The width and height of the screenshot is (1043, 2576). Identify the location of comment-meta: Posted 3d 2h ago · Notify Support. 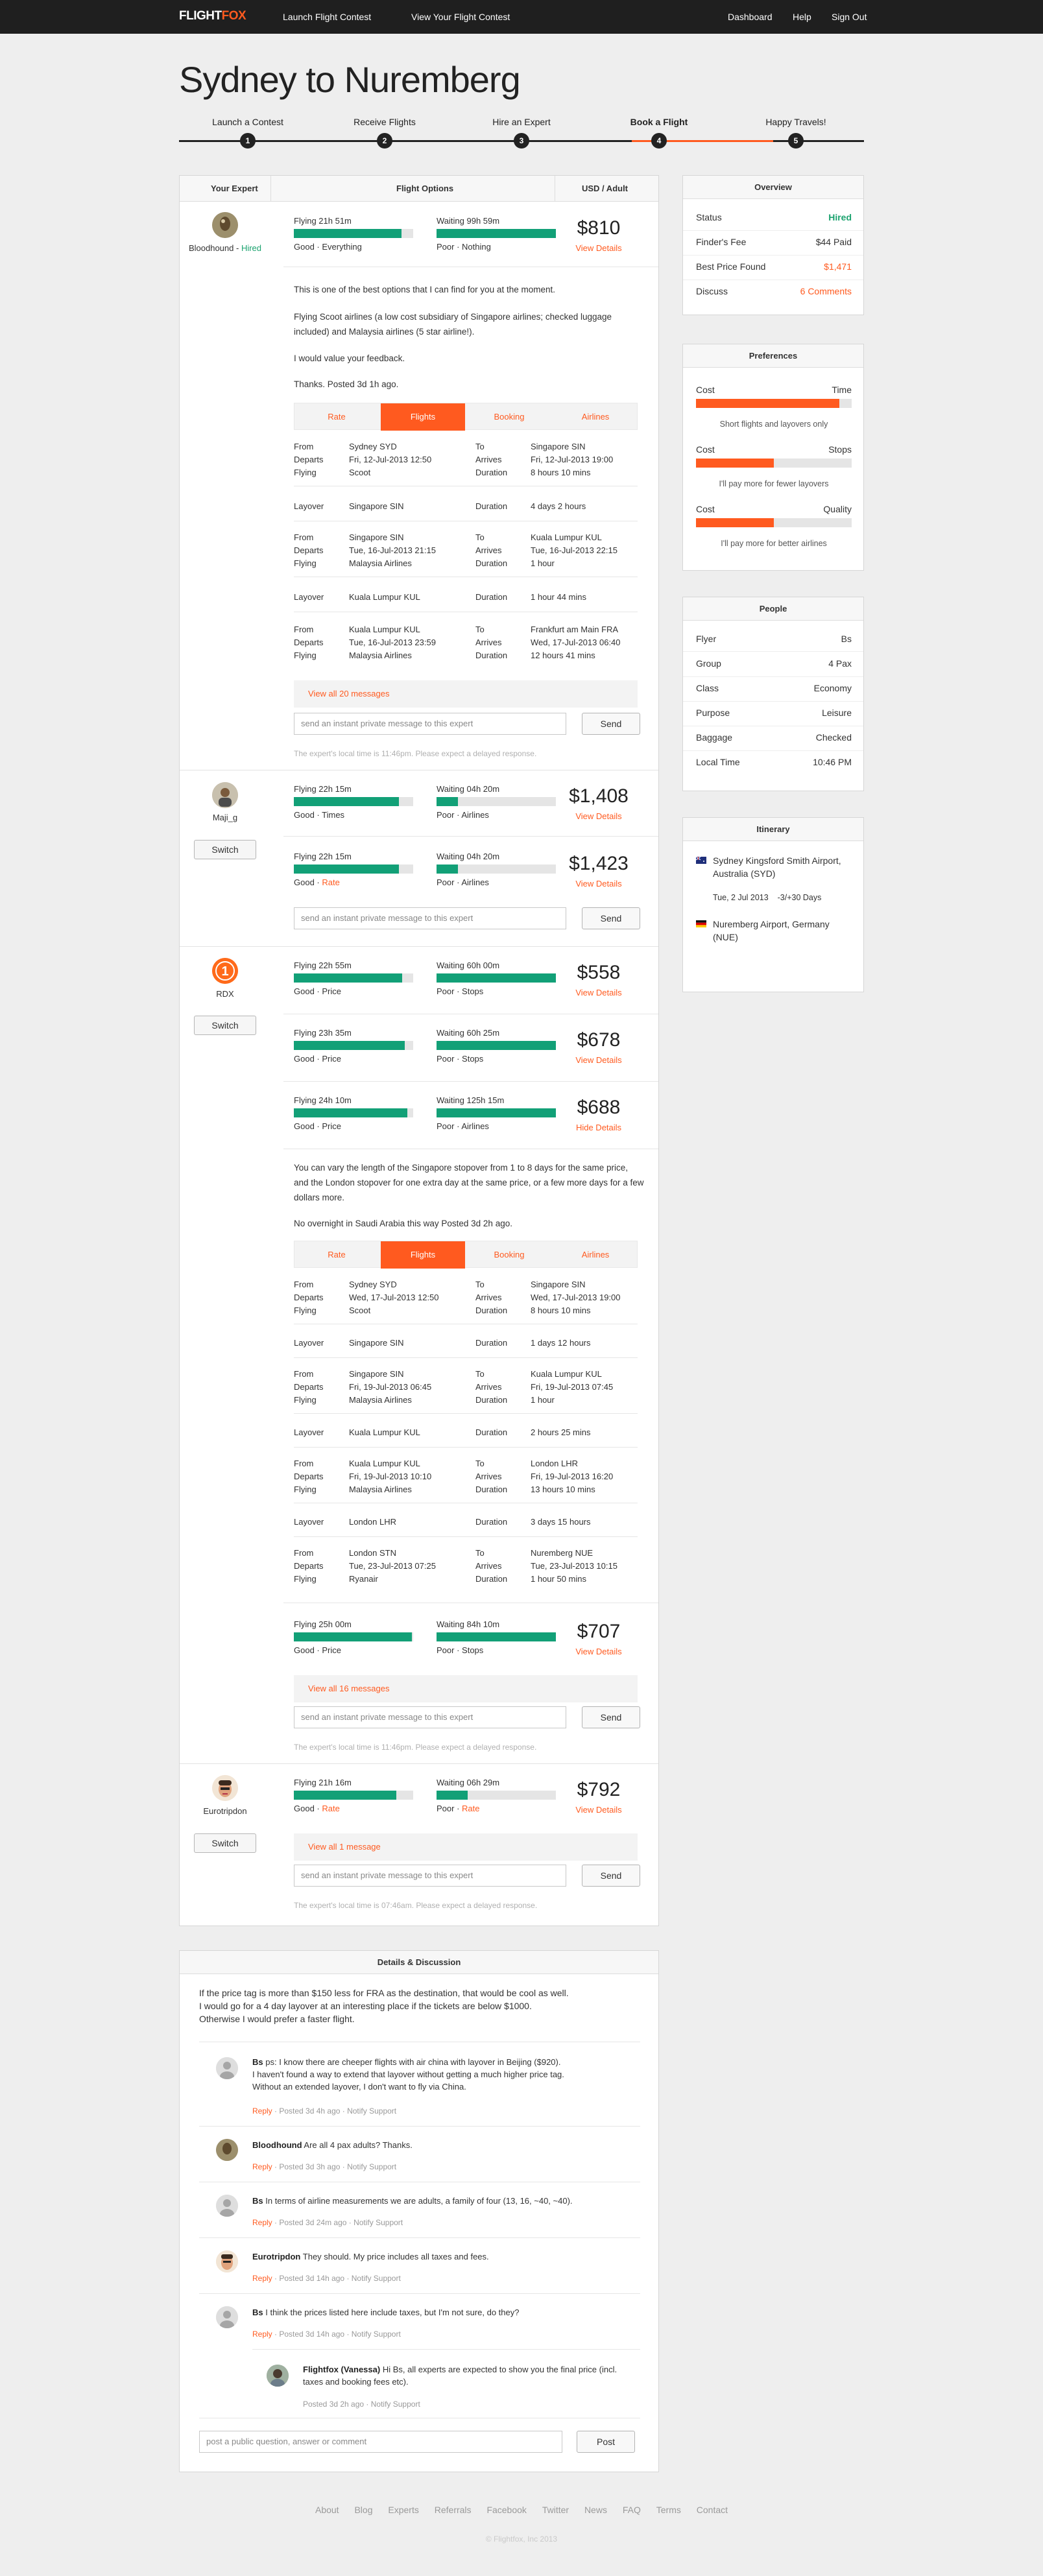
(361, 2404).